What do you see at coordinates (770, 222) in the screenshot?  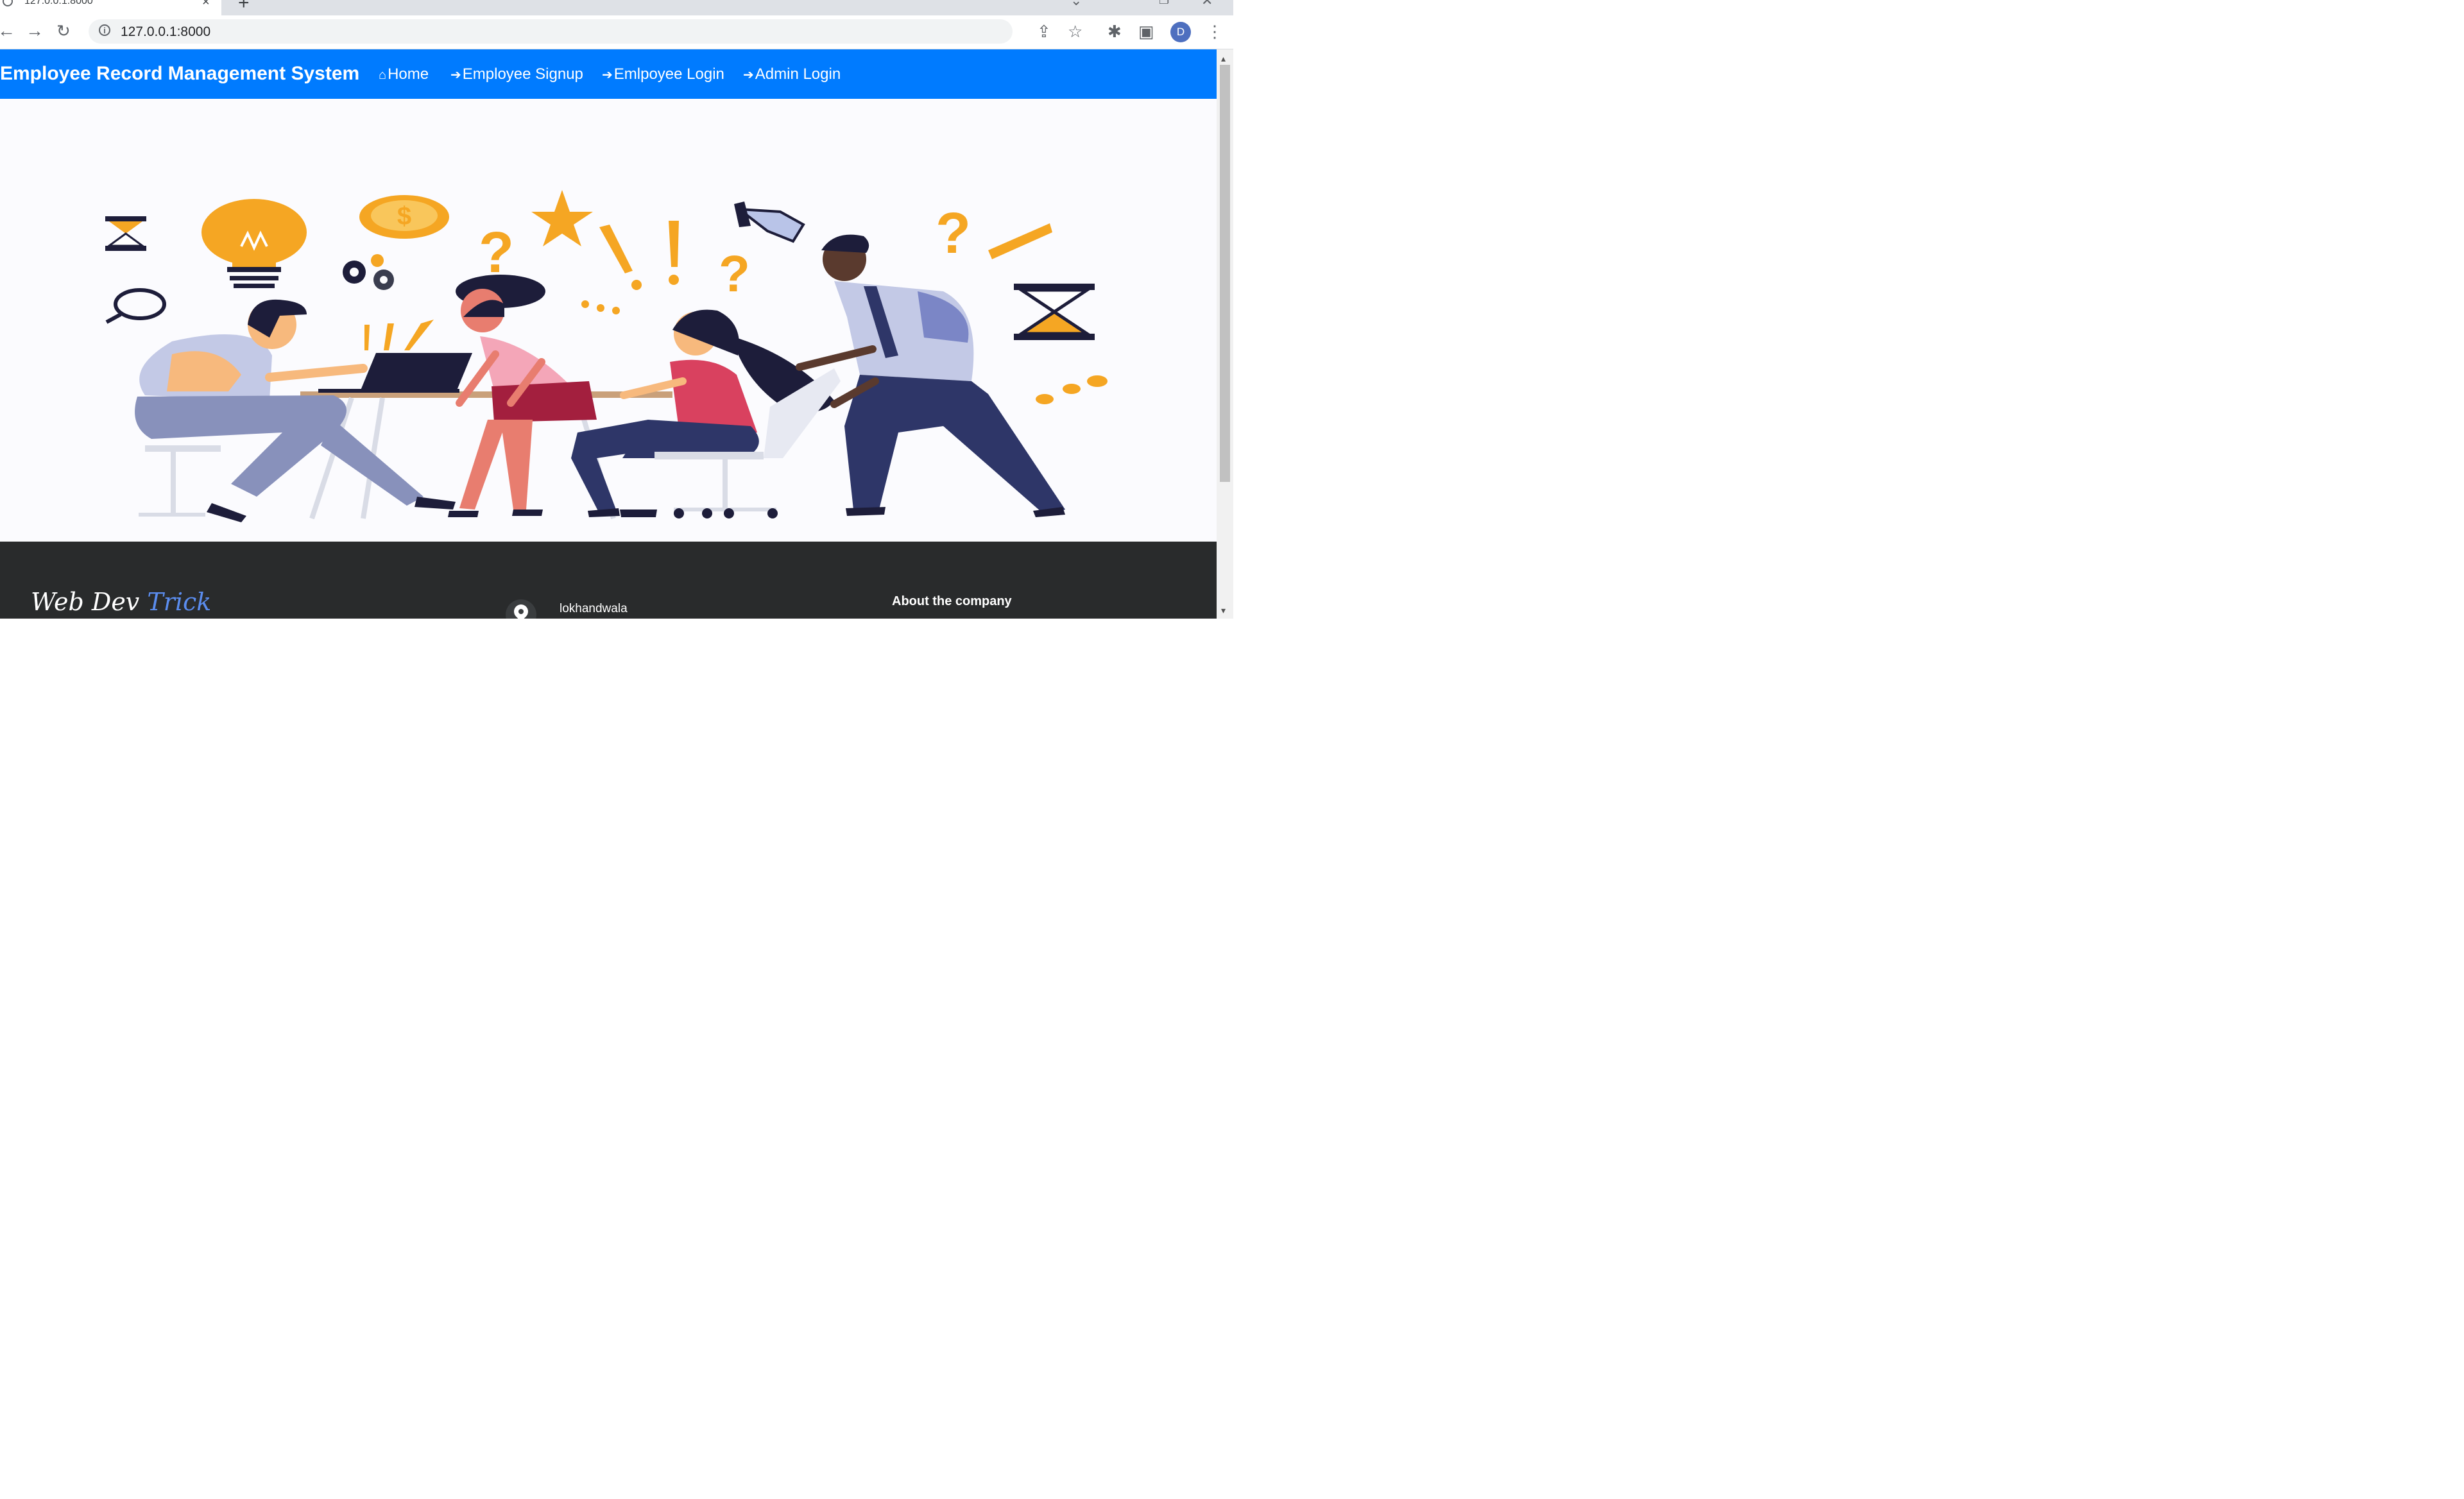 I see `megaphone-icon` at bounding box center [770, 222].